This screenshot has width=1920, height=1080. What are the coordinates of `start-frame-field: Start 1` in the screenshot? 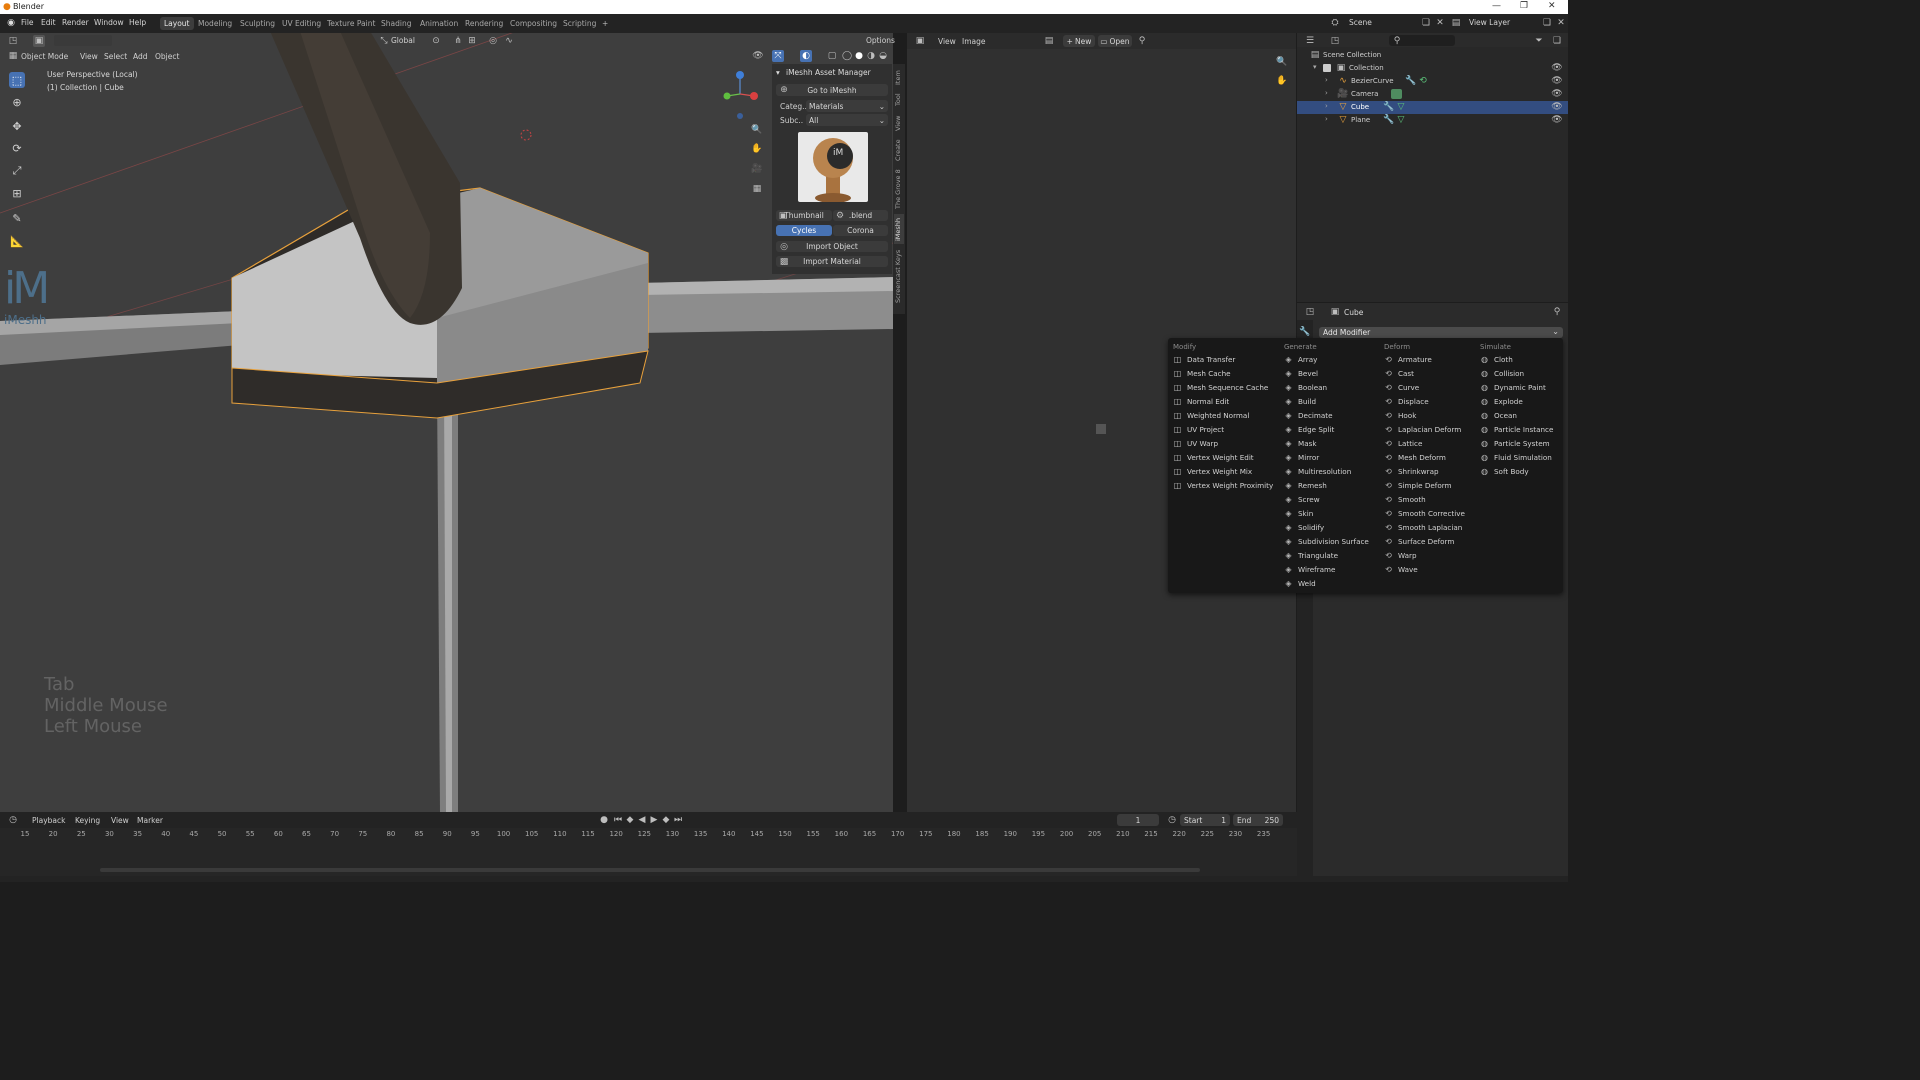 It's located at (1205, 820).